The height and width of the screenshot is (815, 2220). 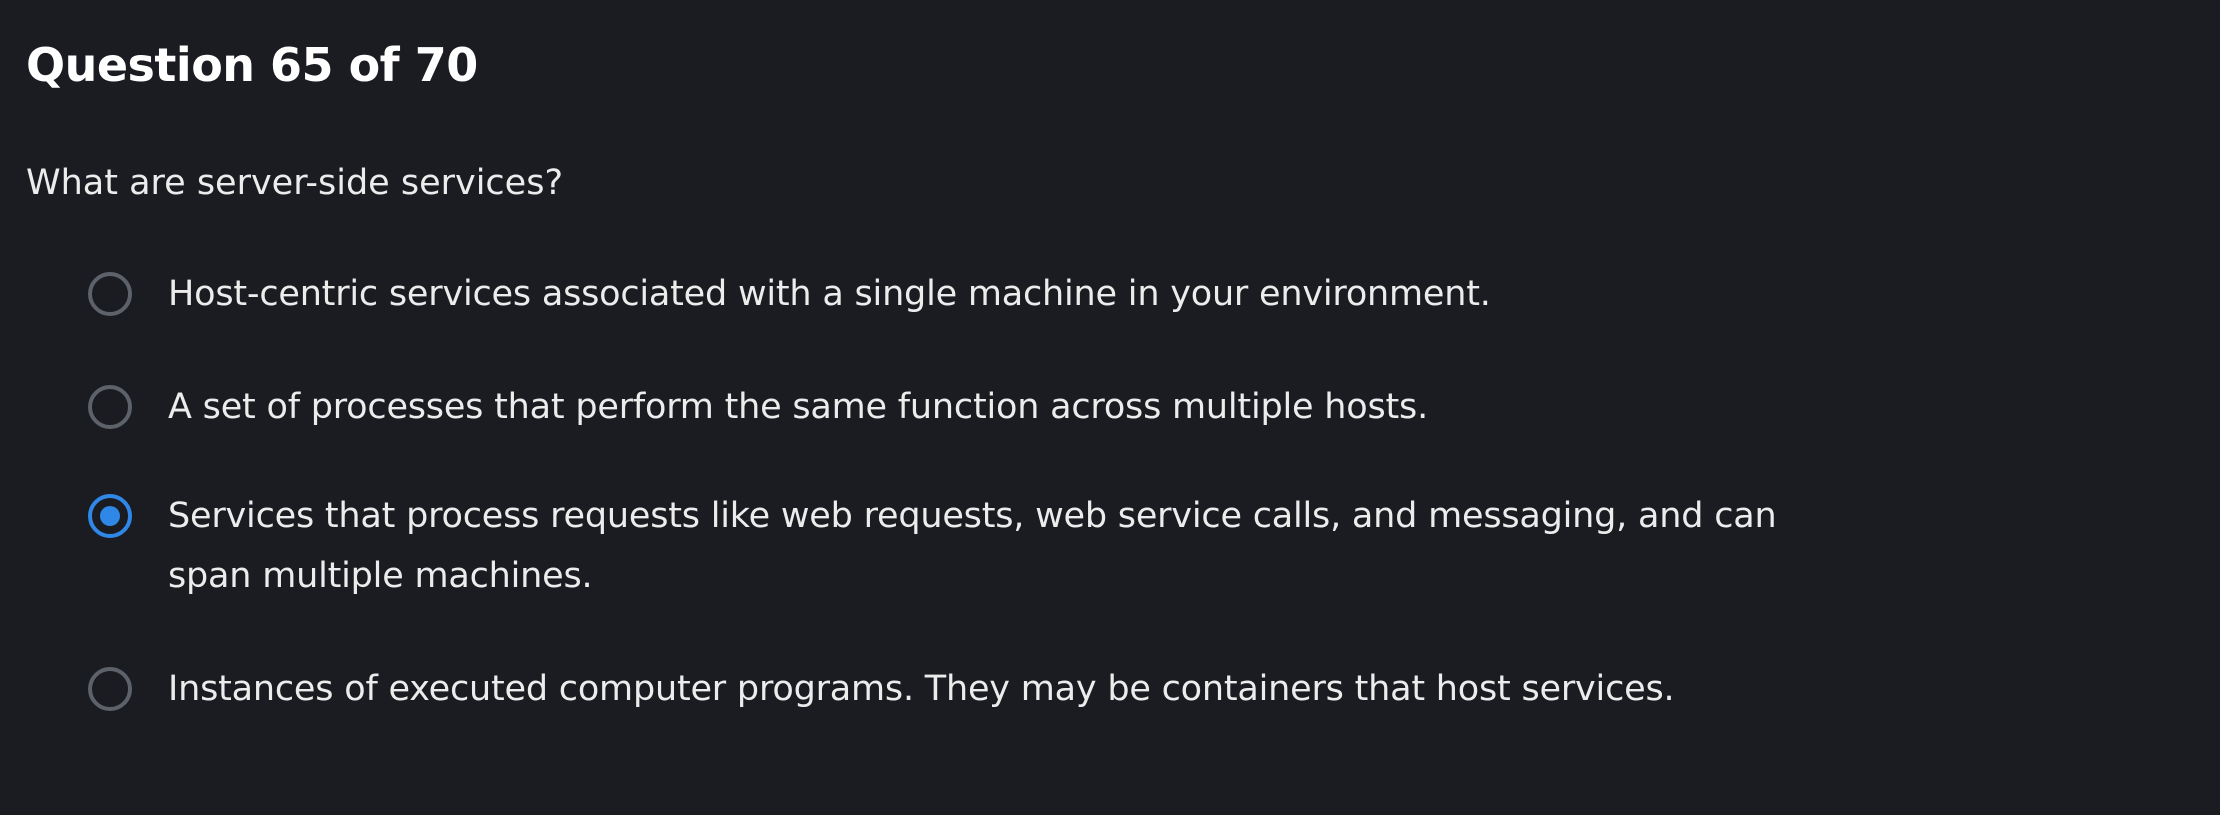 I want to click on question-prompt: What are server-side services?, so click(x=295, y=183).